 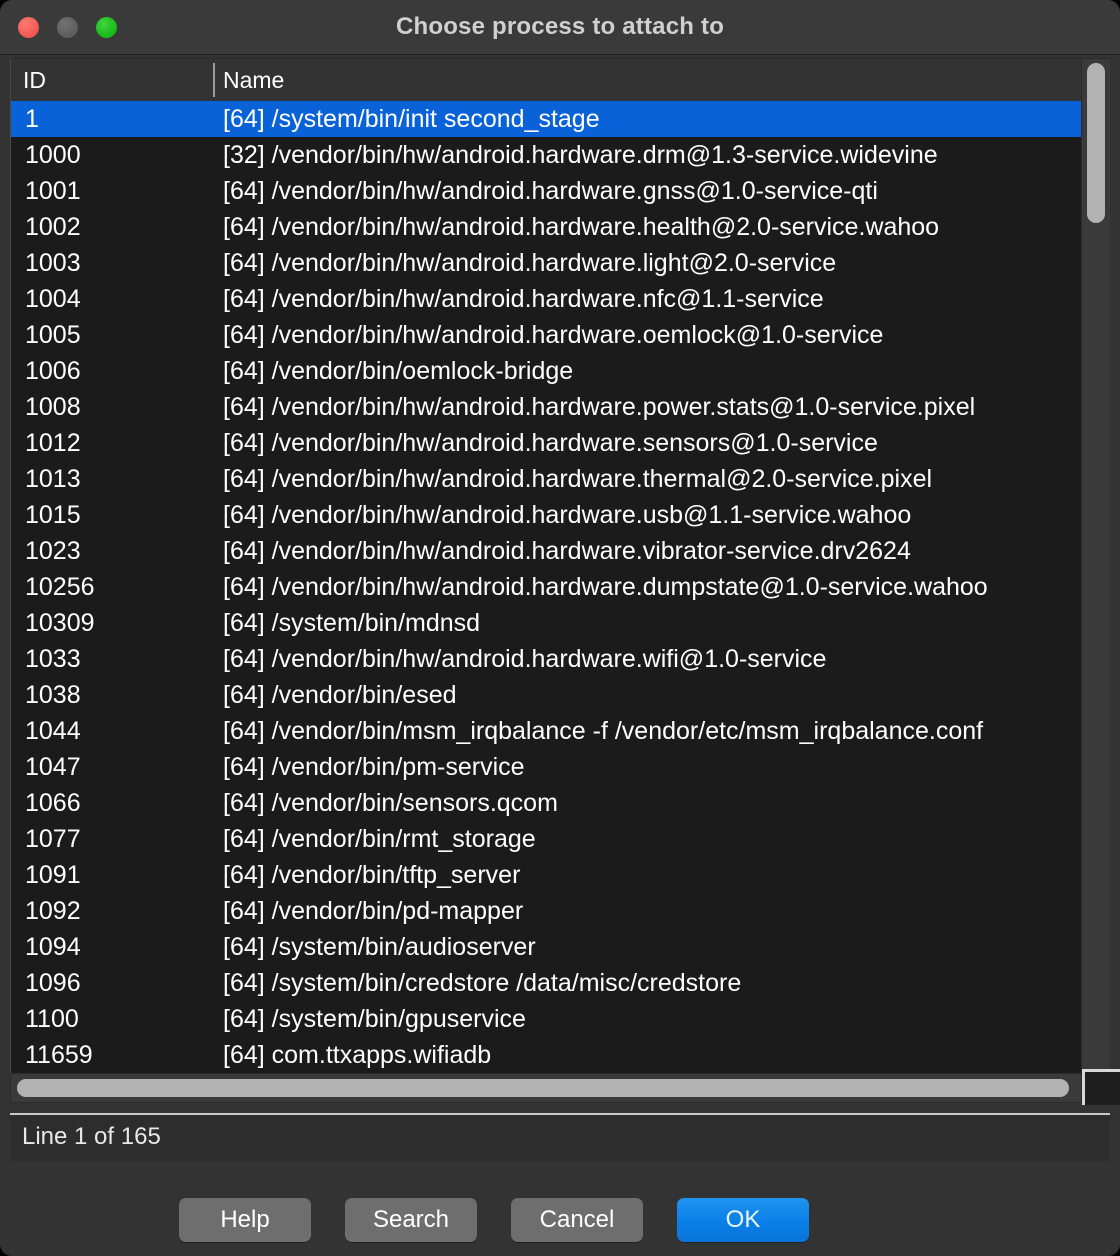 I want to click on process-row-id: 1008, so click(x=53, y=407).